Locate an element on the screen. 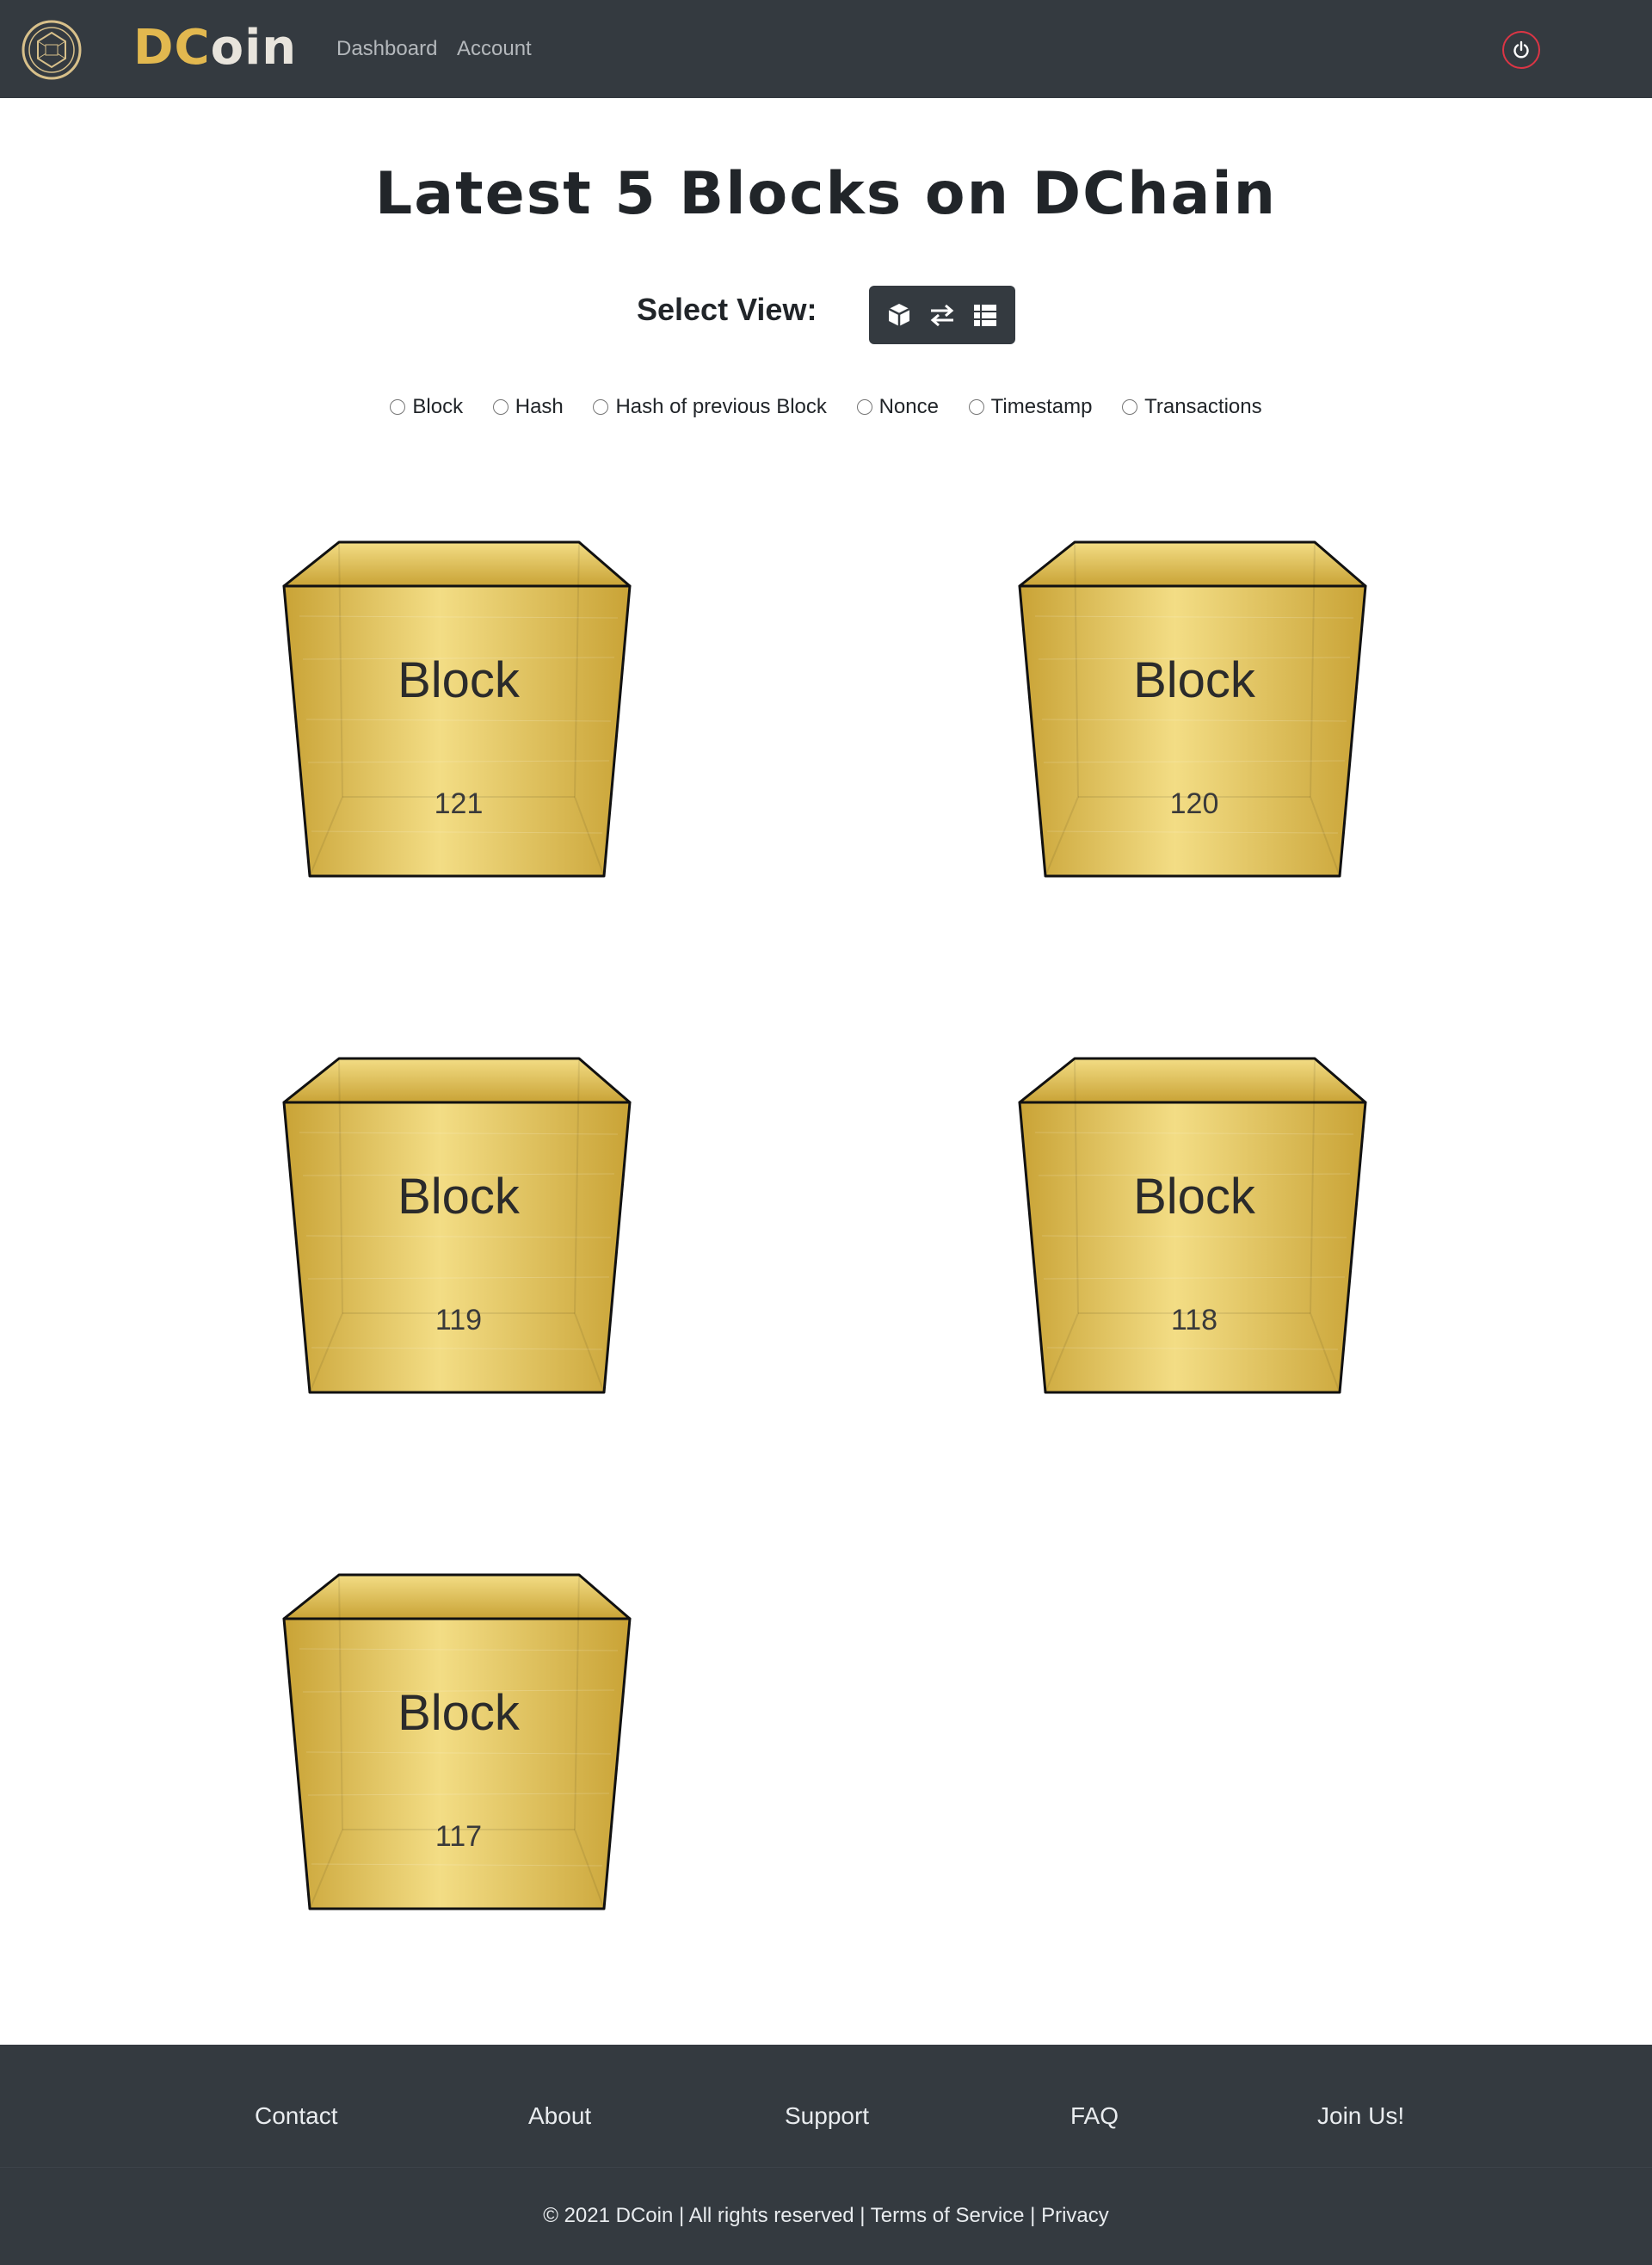  radio-nonce: Nonce is located at coordinates (897, 407).